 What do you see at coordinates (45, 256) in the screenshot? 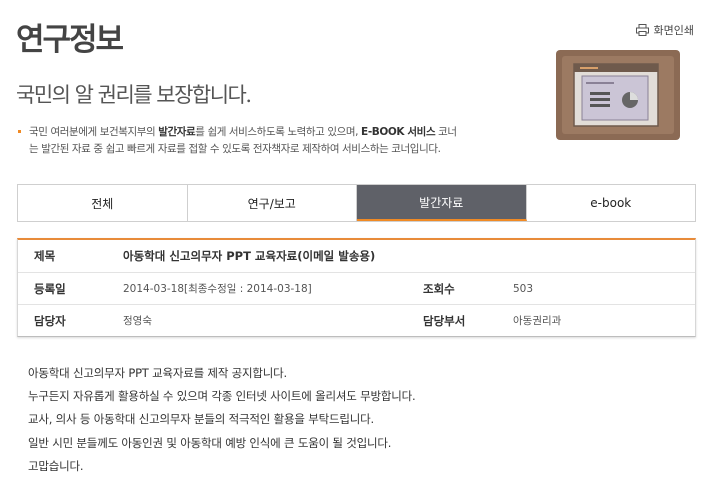
I see `title-label: 제목` at bounding box center [45, 256].